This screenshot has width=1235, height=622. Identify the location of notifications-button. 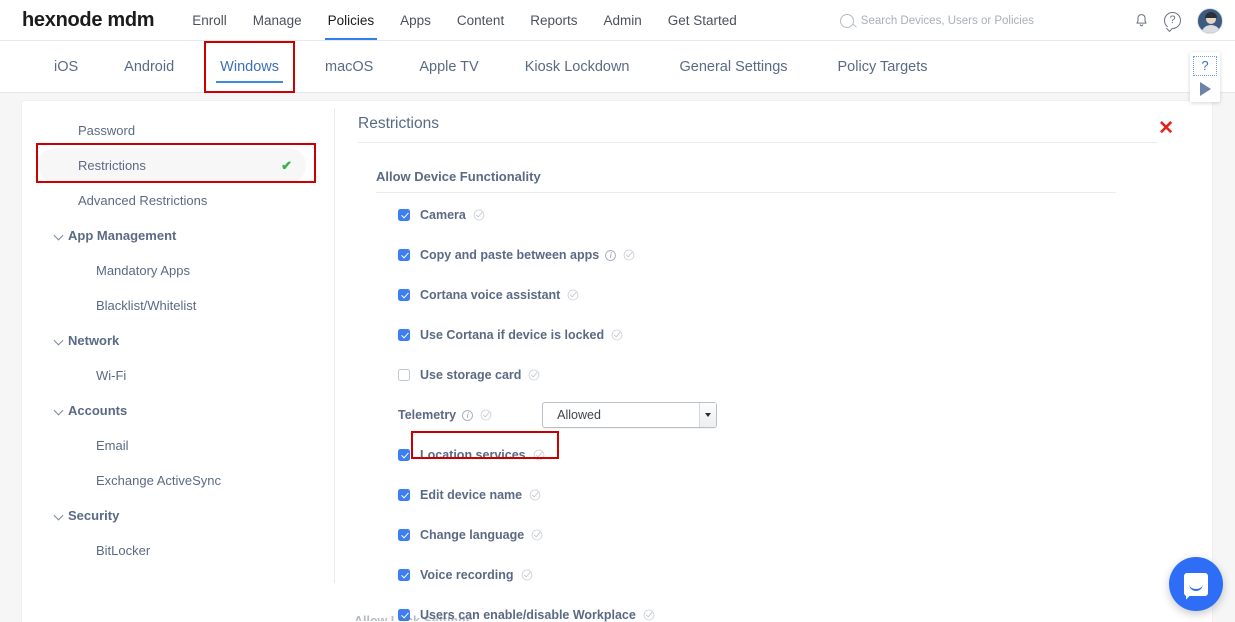
(1141, 21).